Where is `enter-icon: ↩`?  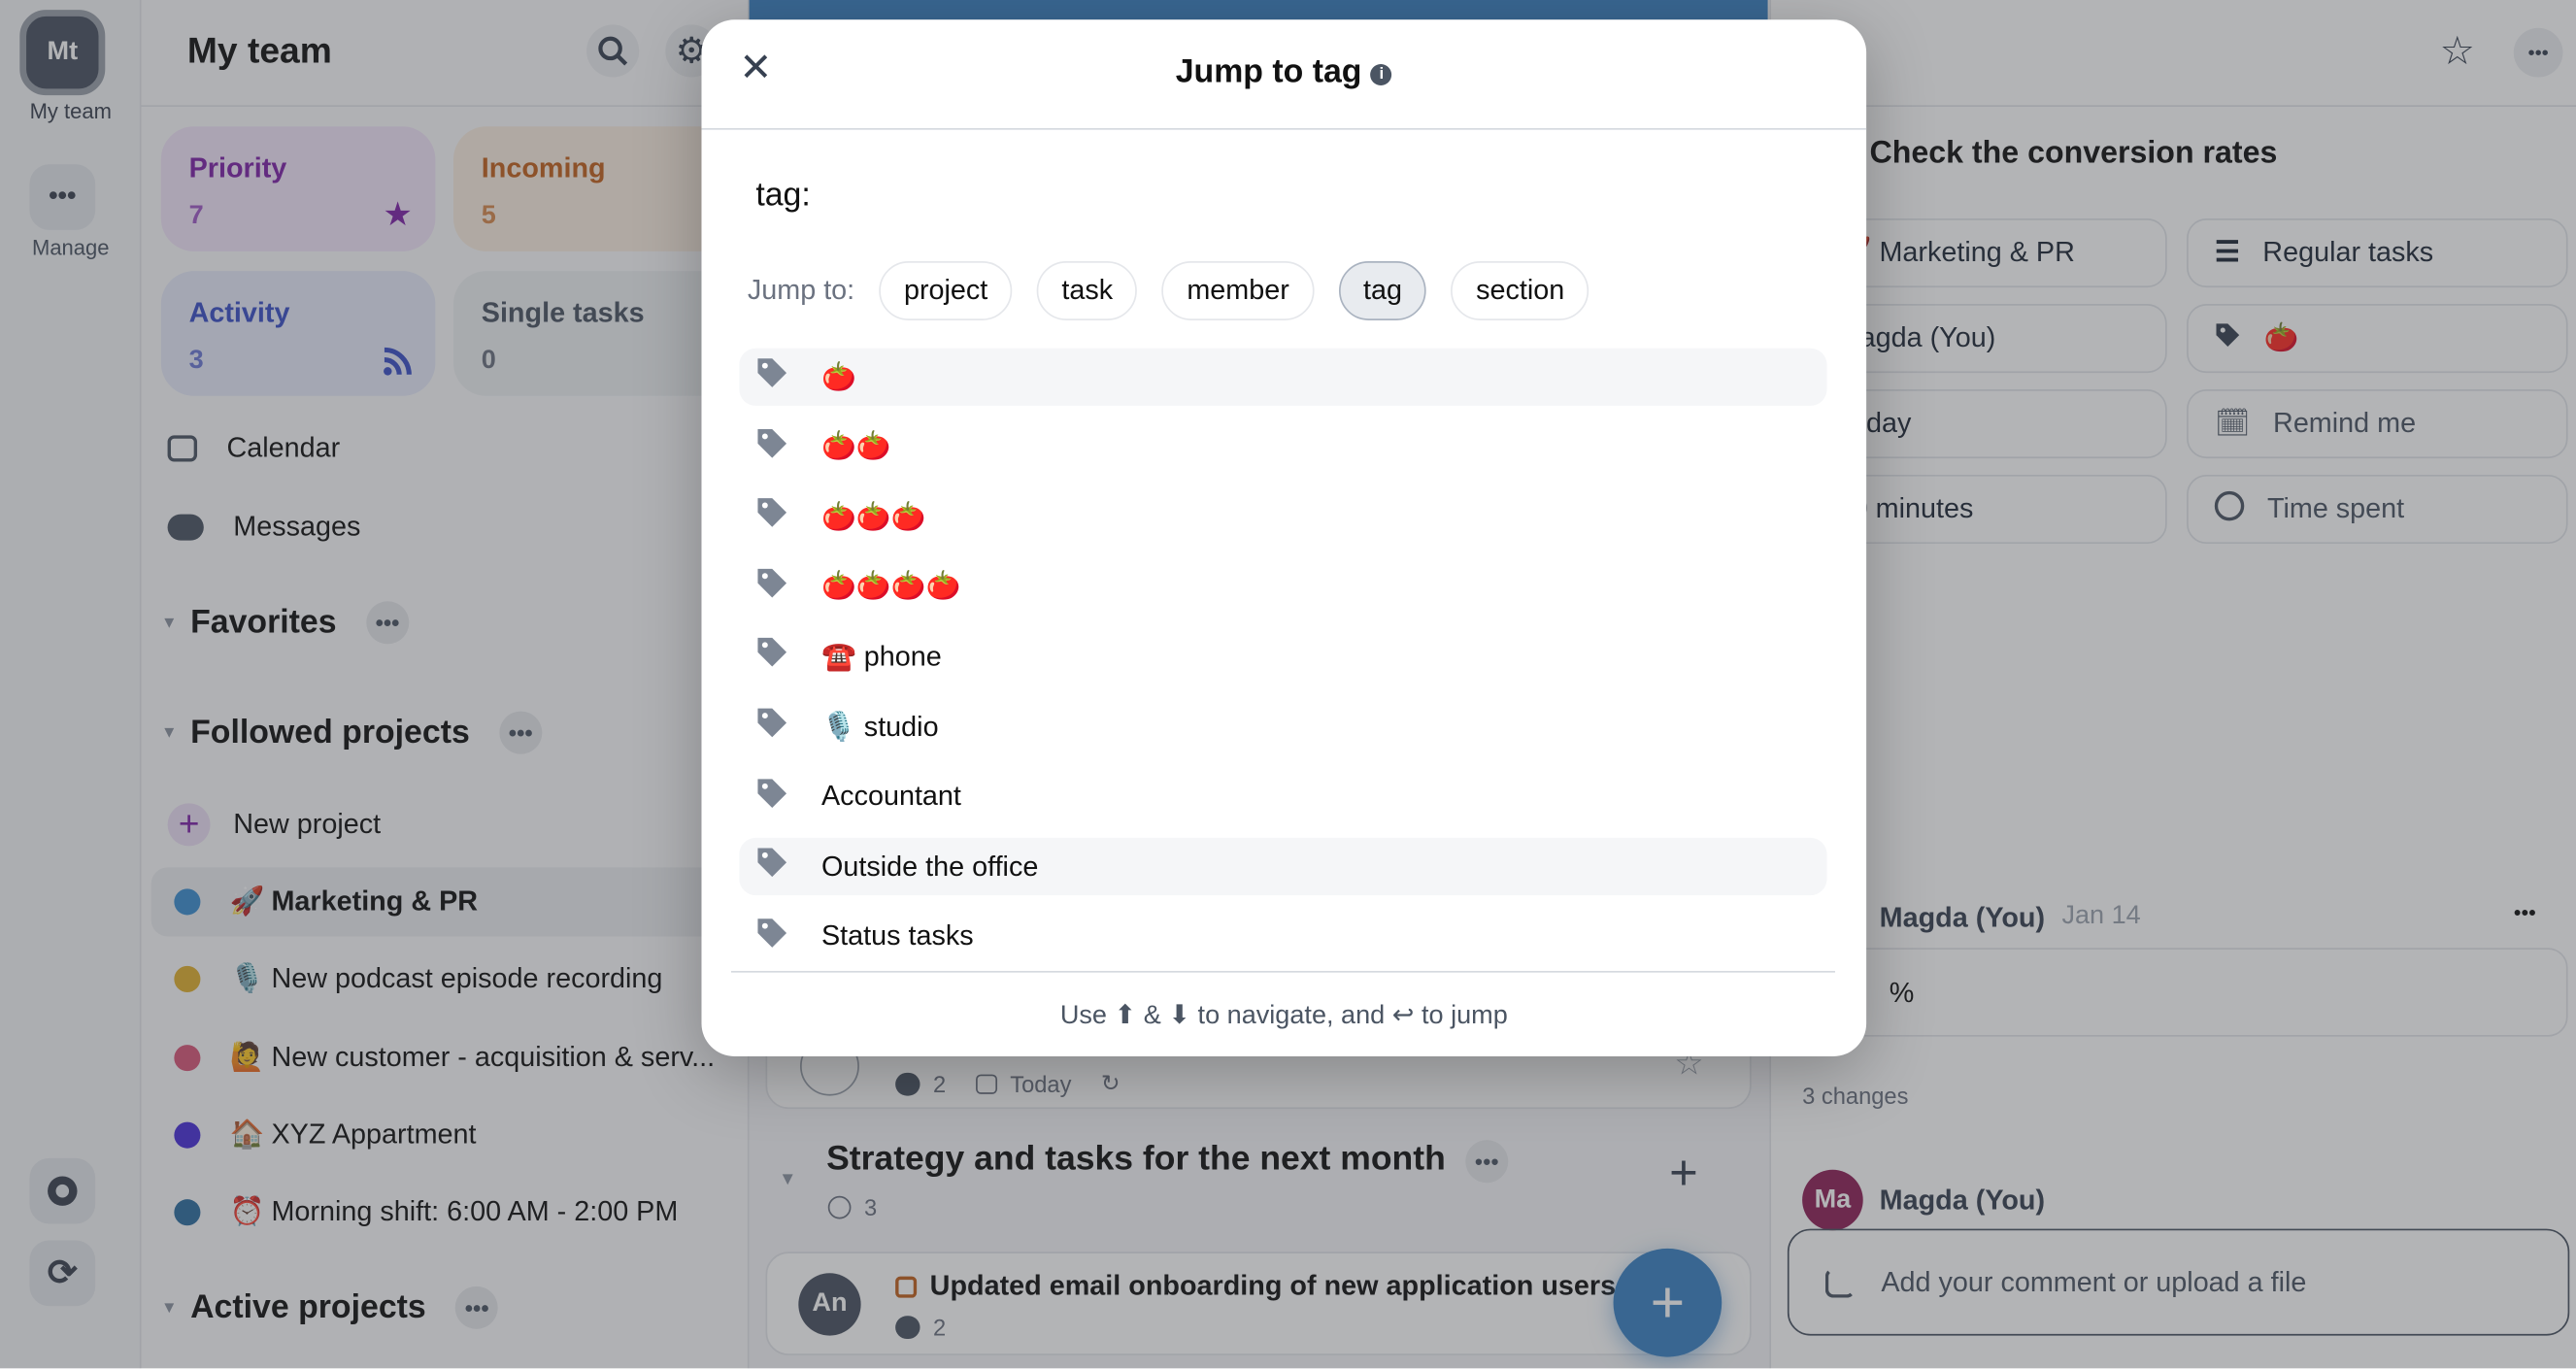
enter-icon: ↩ is located at coordinates (1403, 1016).